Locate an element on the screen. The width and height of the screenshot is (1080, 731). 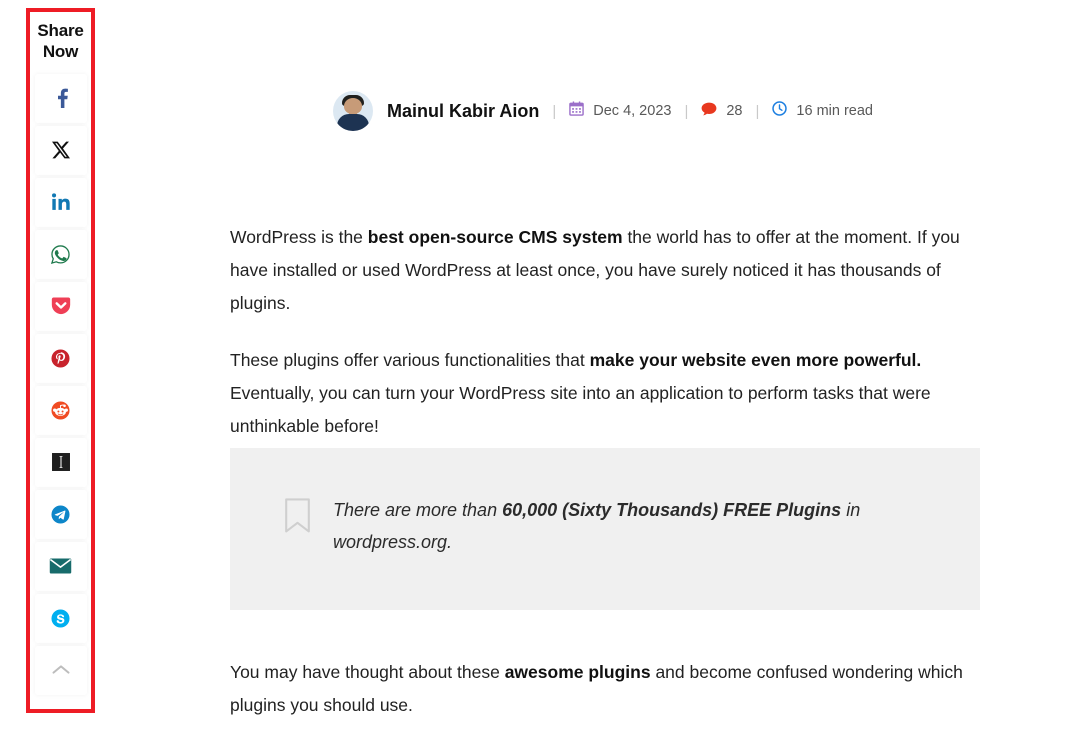
share-button-whatsapp is located at coordinates (60, 254).